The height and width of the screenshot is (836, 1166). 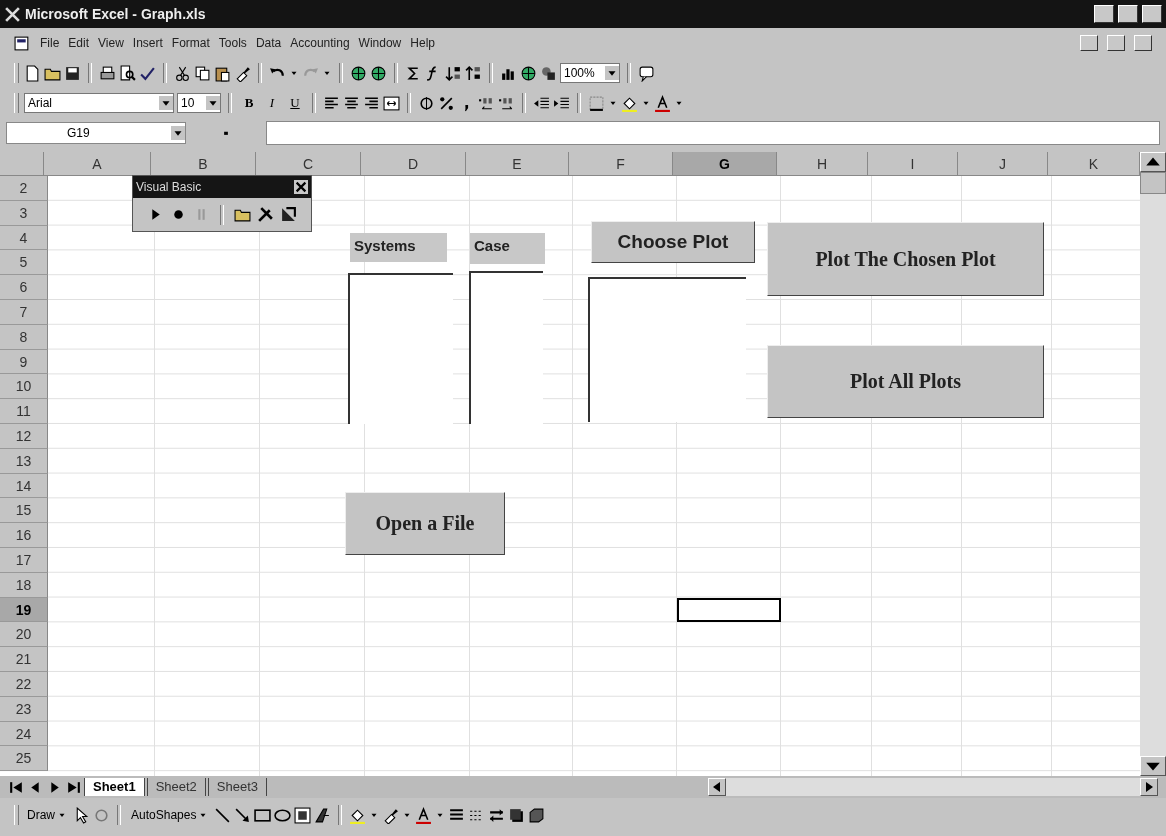 What do you see at coordinates (303, 815) in the screenshot?
I see `text-box-icon` at bounding box center [303, 815].